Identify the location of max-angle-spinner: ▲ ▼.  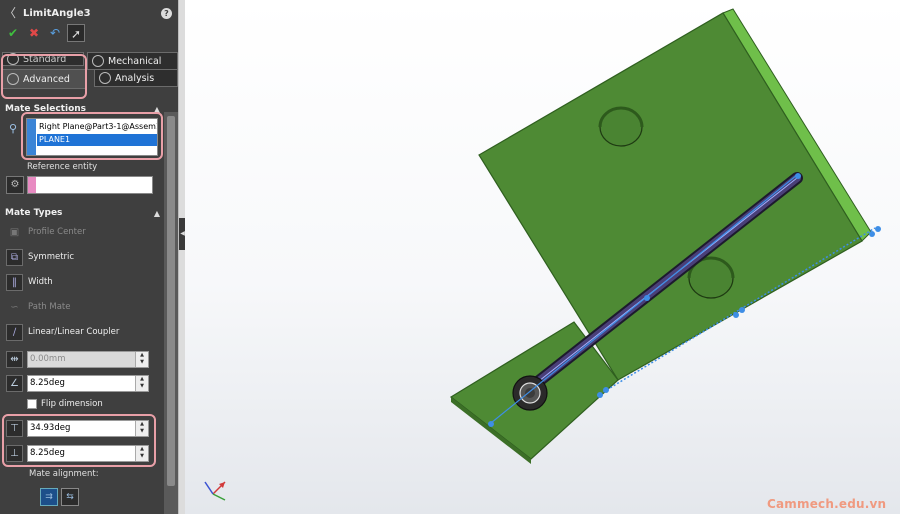
(141, 428).